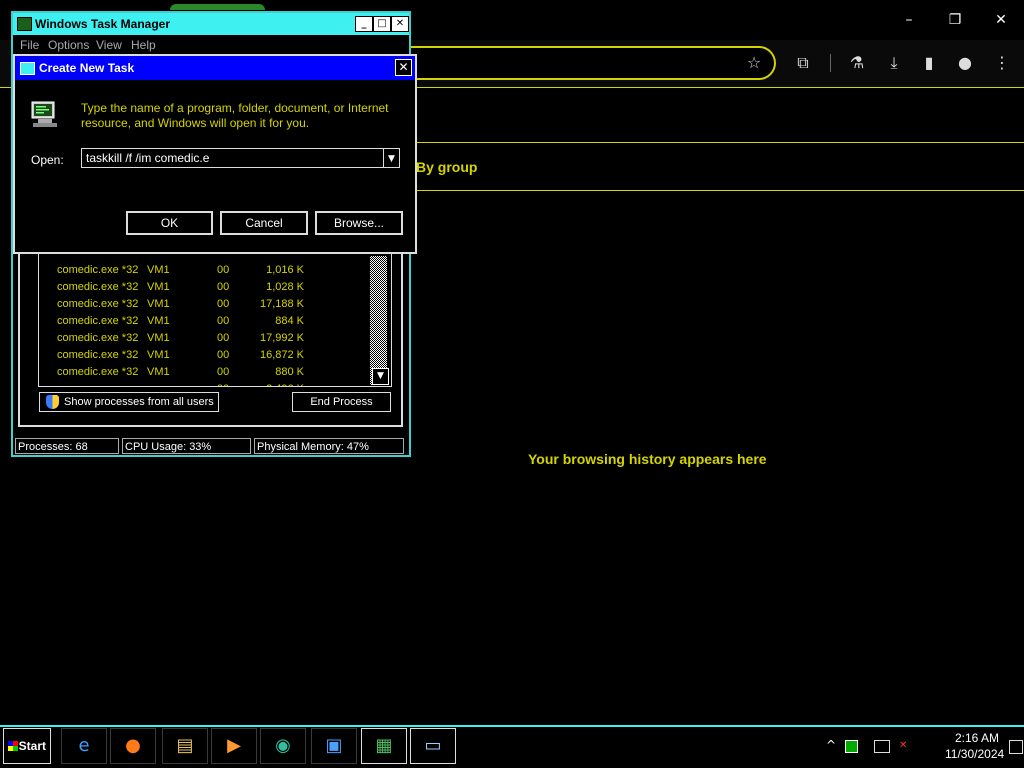  I want to click on file-explorer-icon: ▤, so click(185, 745).